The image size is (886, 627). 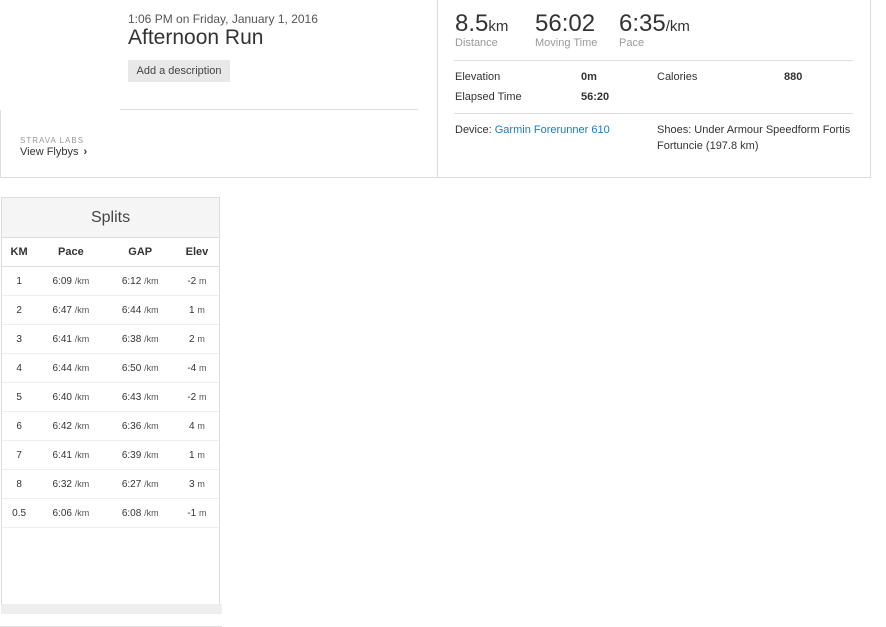 What do you see at coordinates (196, 310) in the screenshot?
I see `split-elev: 1 m` at bounding box center [196, 310].